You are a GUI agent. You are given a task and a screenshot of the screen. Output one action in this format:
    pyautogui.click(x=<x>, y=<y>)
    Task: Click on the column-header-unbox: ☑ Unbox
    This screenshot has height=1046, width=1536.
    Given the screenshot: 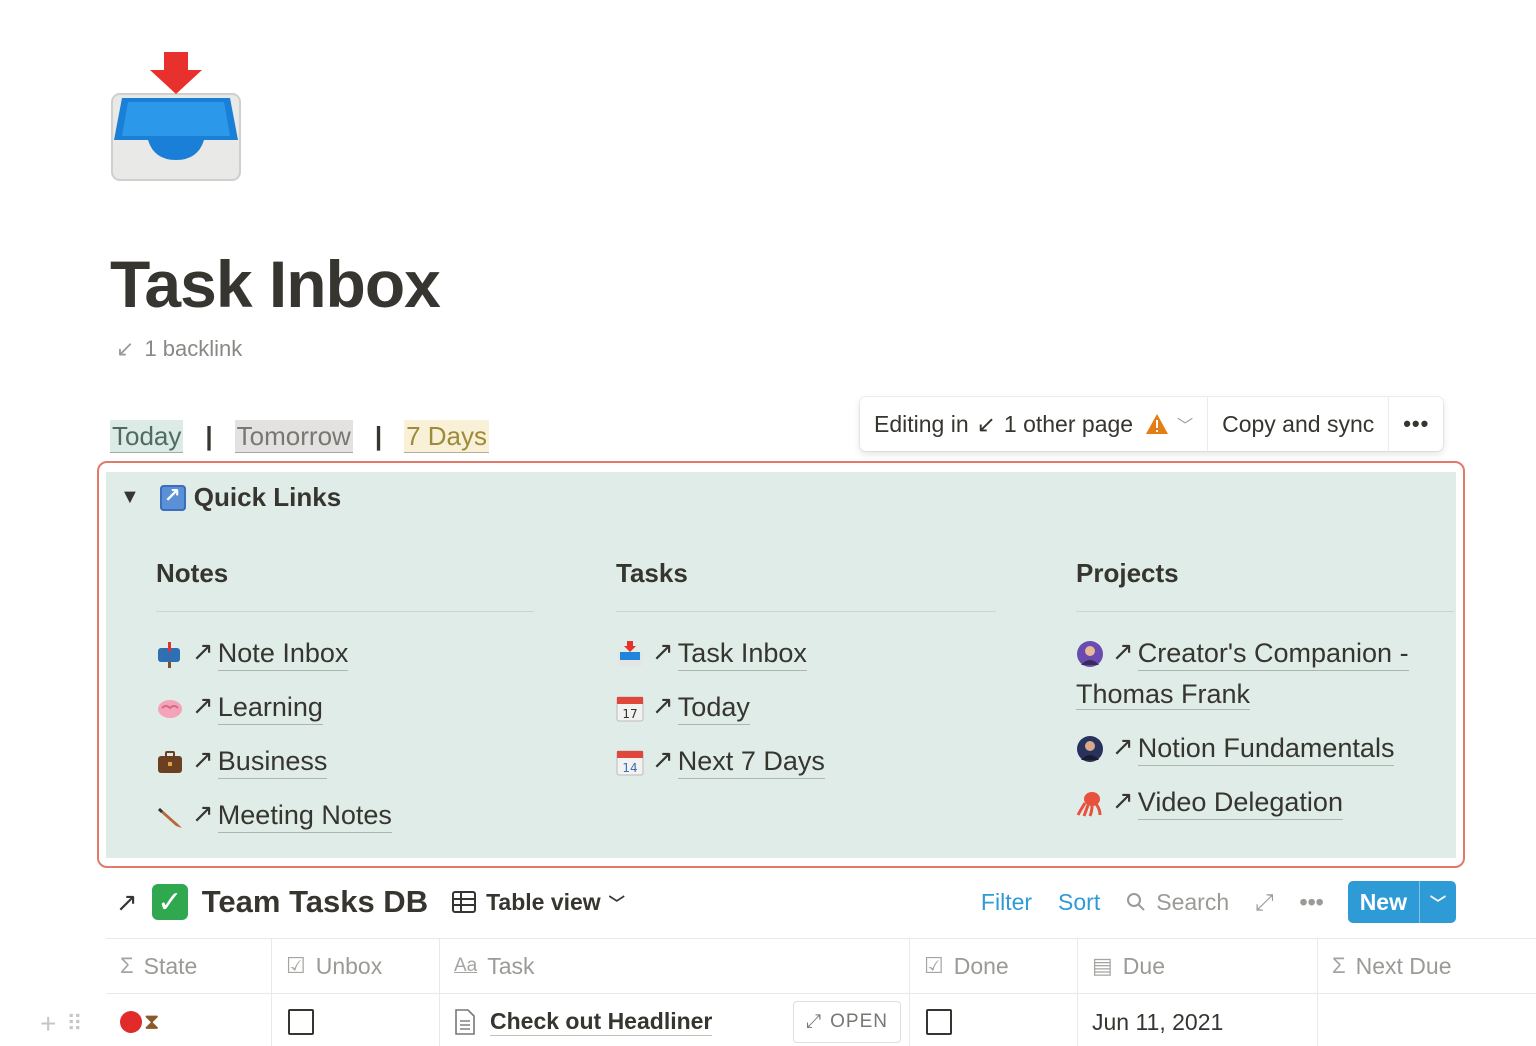 What is the action you would take?
    pyautogui.click(x=356, y=966)
    